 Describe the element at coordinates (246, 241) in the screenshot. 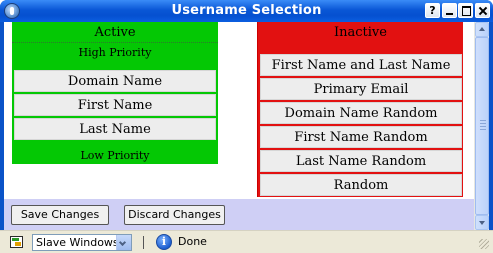

I see `status-bar: Slave Windows i Done` at that location.